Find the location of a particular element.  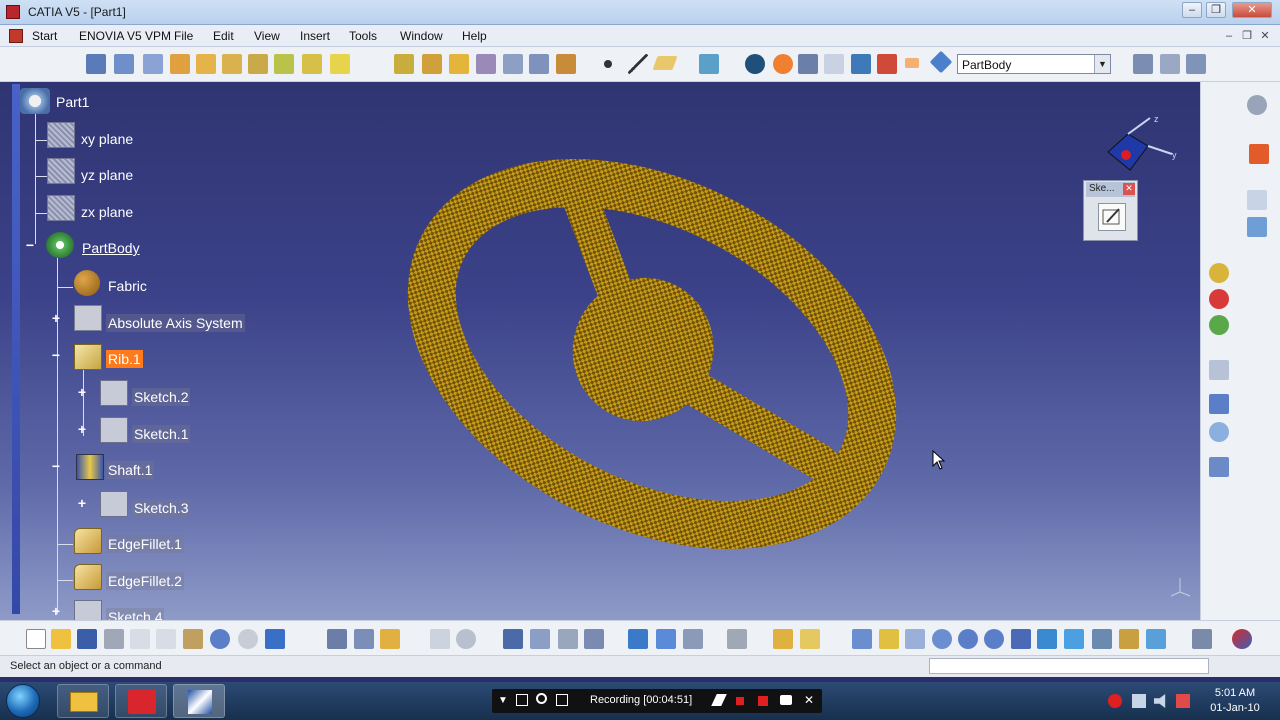

draft-icon is located at coordinates (459, 64).